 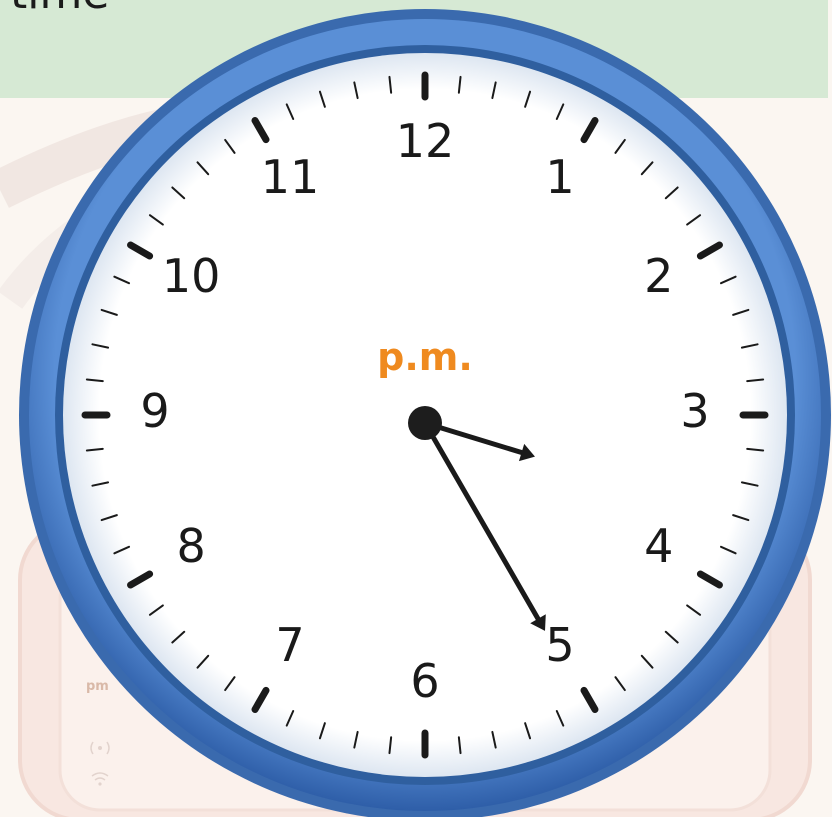 I want to click on numeral-11: 11, so click(x=290, y=177).